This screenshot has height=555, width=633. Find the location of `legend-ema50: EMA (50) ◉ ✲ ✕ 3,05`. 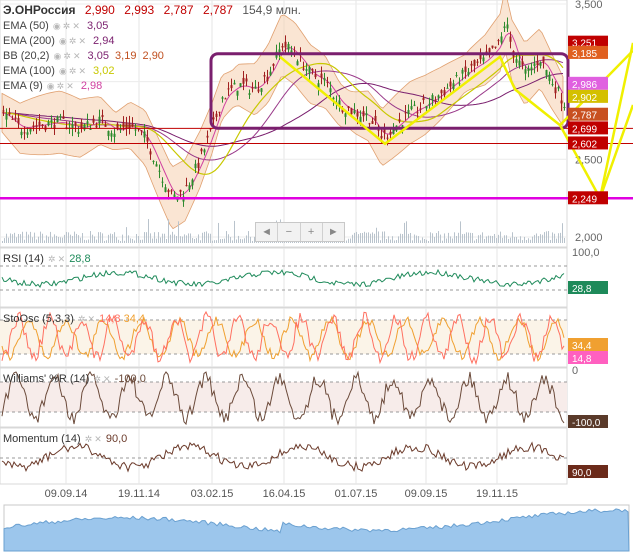

legend-ema50: EMA (50) ◉ ✲ ✕ 3,05 is located at coordinates (55, 26).